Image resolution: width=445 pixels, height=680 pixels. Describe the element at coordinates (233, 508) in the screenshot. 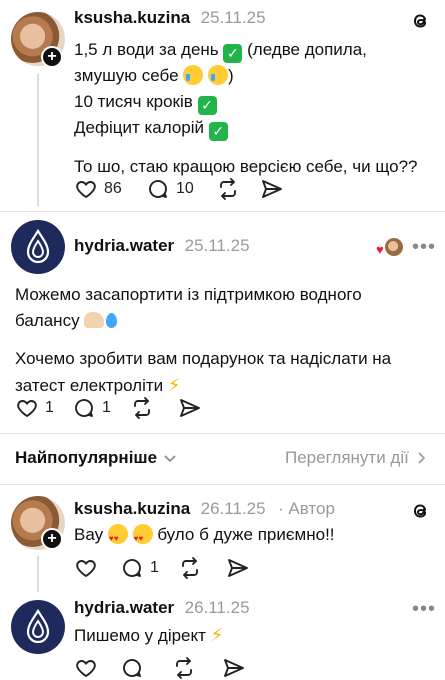

I see `comment1-date: 26.11.25` at that location.